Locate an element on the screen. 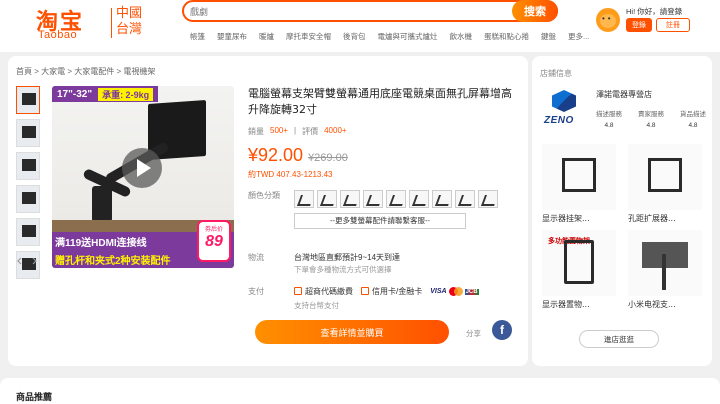  price-row: ¥92.00 ¥269.00 is located at coordinates (382, 155).